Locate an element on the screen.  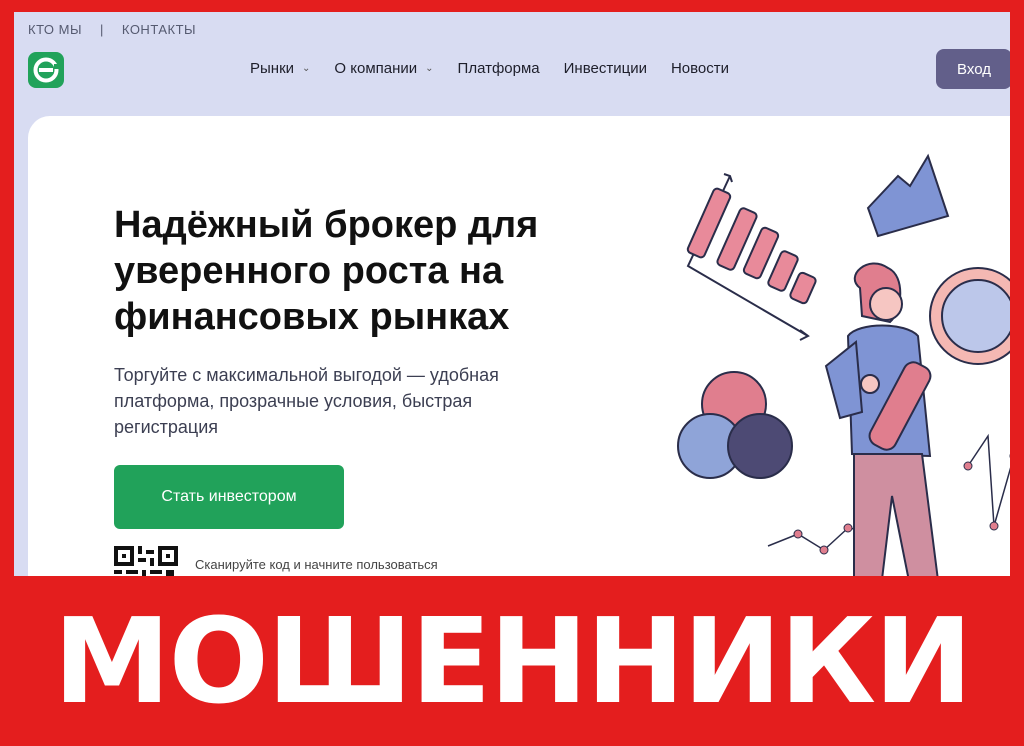
nav-item-markets: Рынки ⌄ is located at coordinates (280, 68).